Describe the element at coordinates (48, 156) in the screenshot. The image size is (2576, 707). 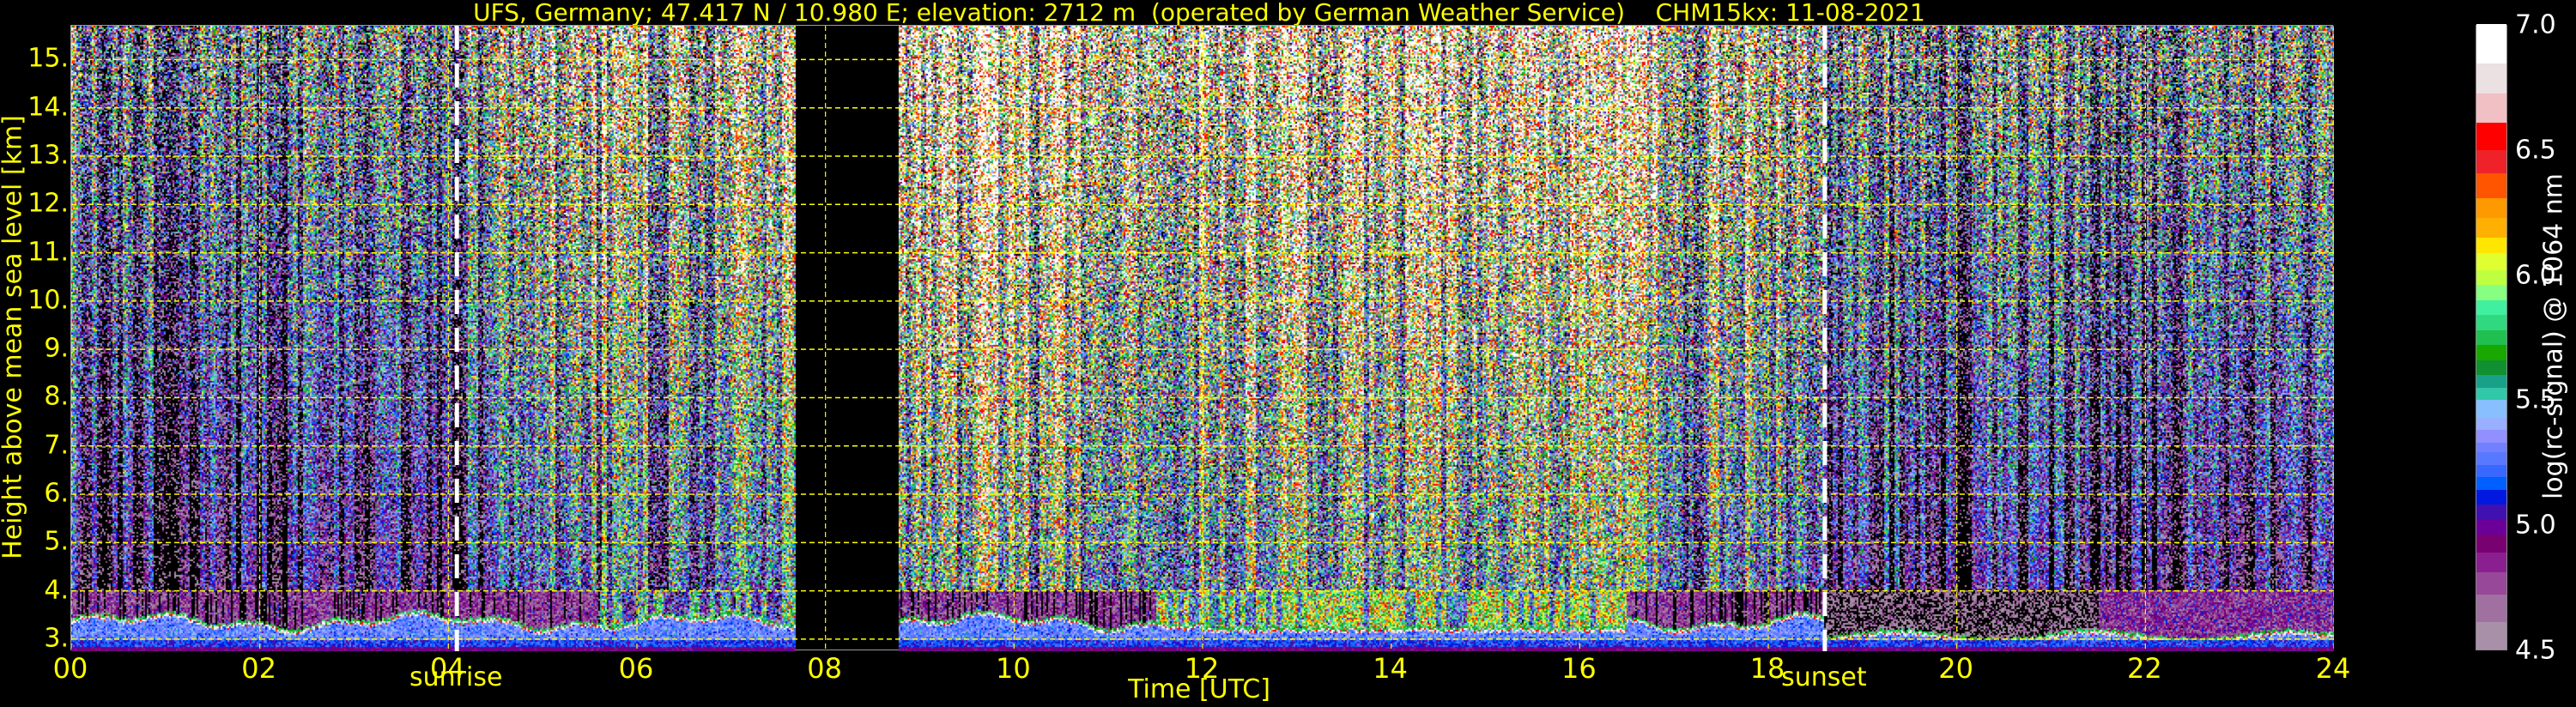
I see `y-tick-label: 13.` at that location.